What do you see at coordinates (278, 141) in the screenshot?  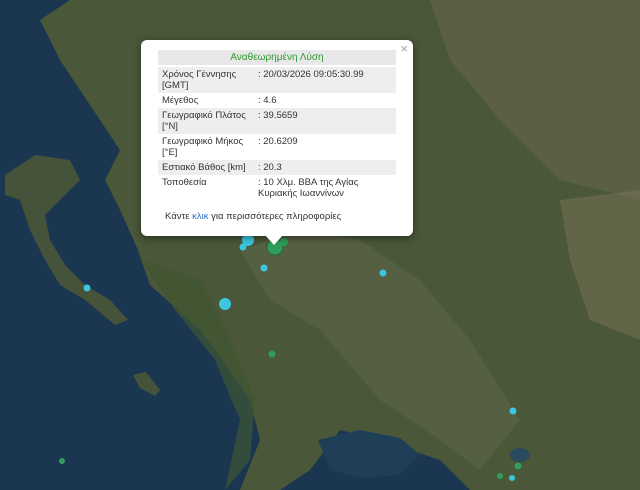 I see `row-value: : 20.6209` at bounding box center [278, 141].